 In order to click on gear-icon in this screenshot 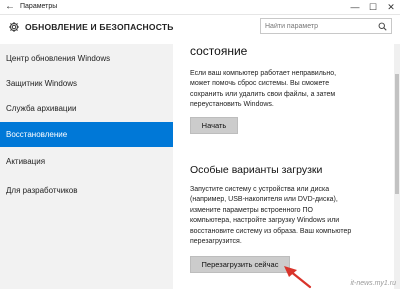, I will do `click(14, 27)`.